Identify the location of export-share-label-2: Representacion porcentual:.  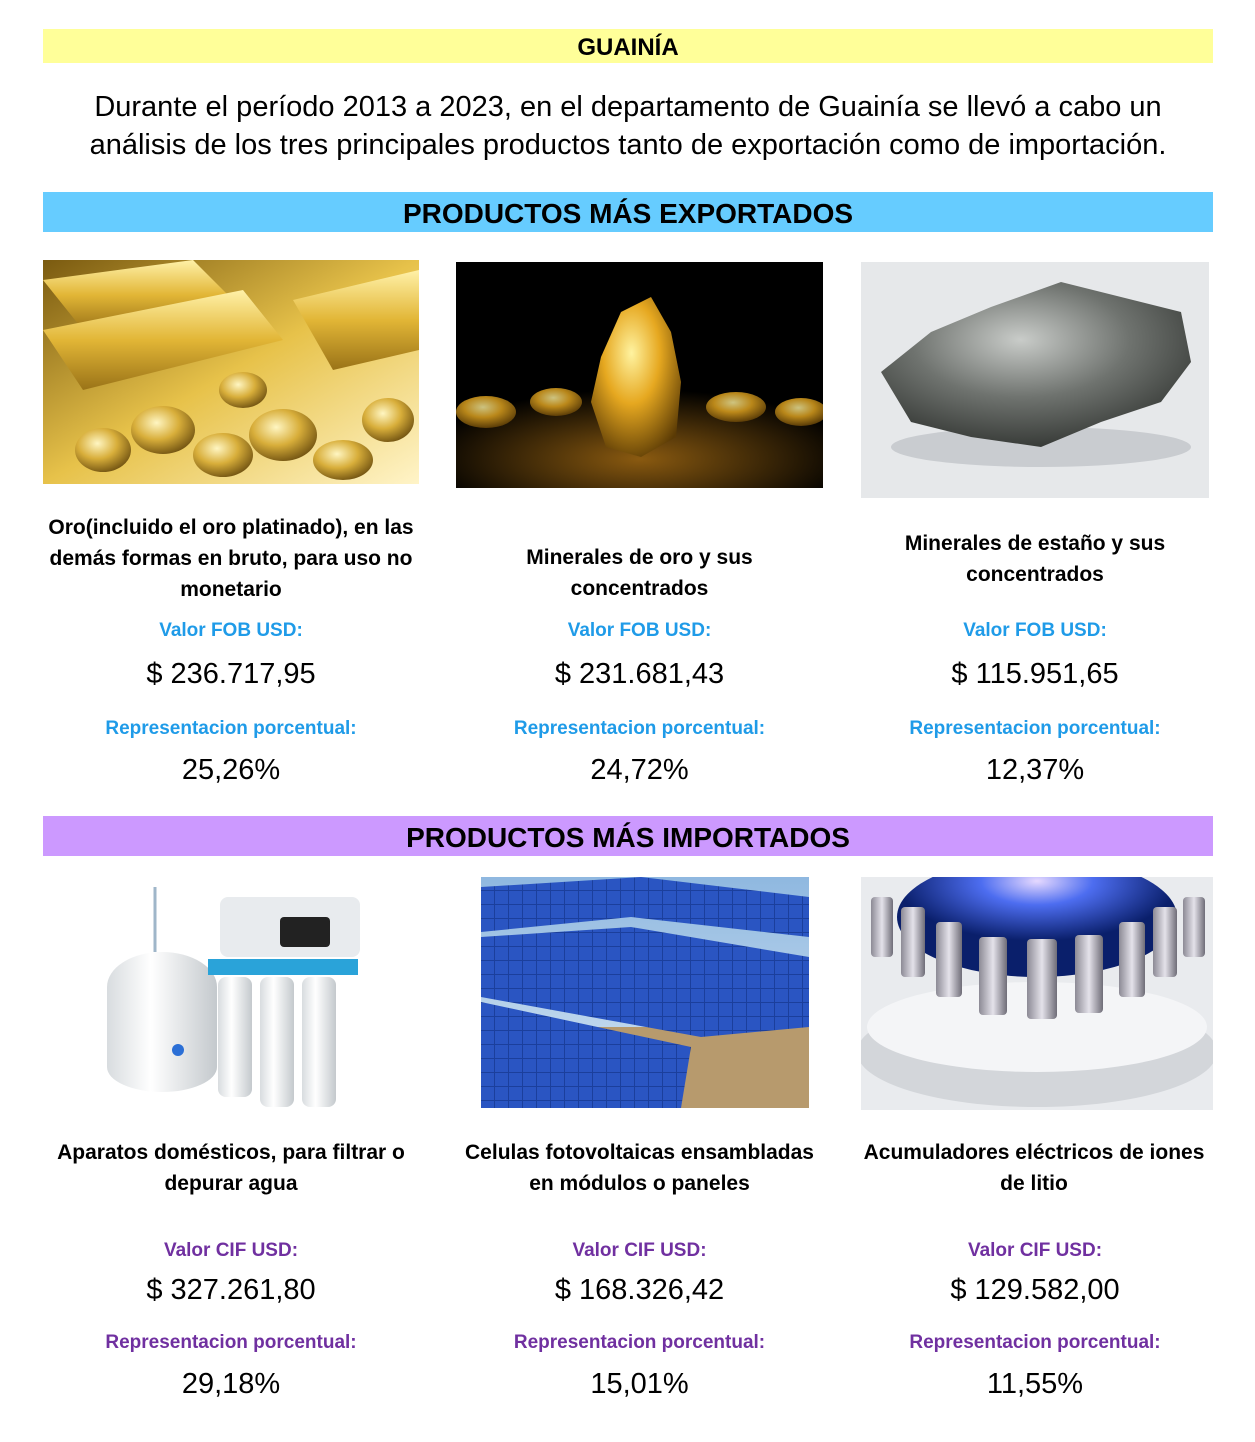
(639, 728).